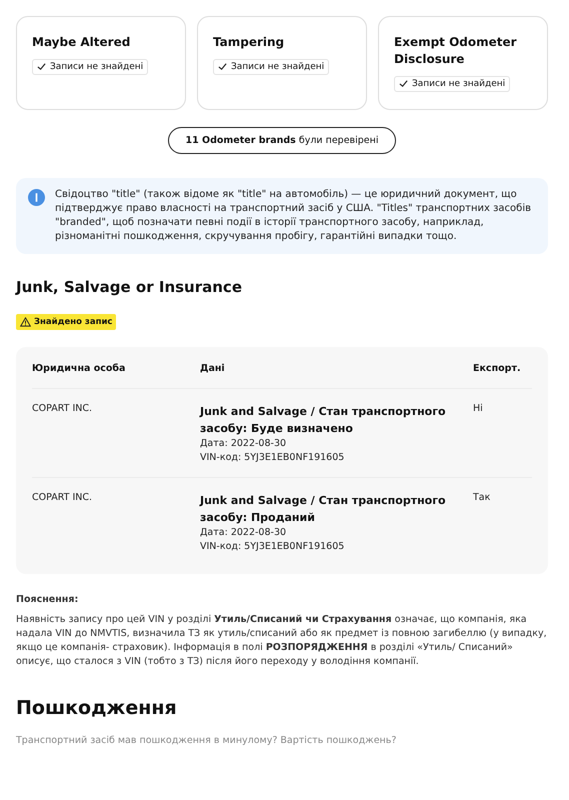 This screenshot has height=800, width=569. Describe the element at coordinates (323, 509) in the screenshot. I see `record-title: Junk and Salvage / Стан транспортного засобу: Проданий` at that location.